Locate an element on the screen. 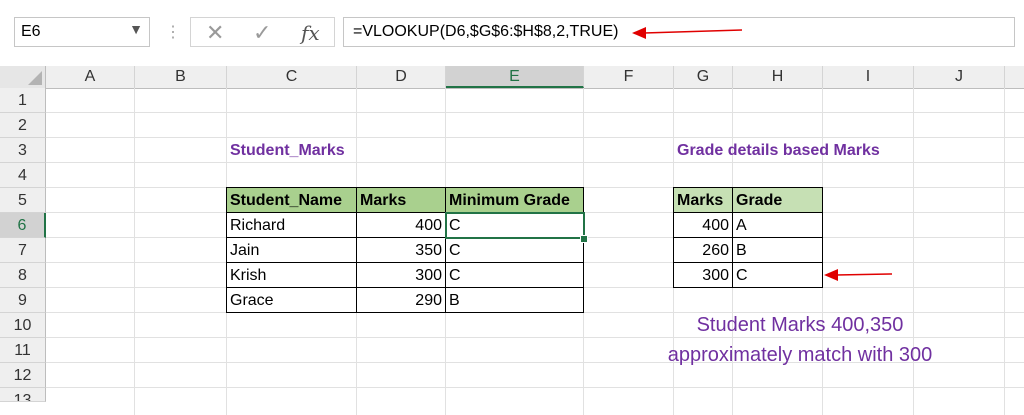 The image size is (1024, 415). annotation-line-2: approximately match with 300 is located at coordinates (800, 355).